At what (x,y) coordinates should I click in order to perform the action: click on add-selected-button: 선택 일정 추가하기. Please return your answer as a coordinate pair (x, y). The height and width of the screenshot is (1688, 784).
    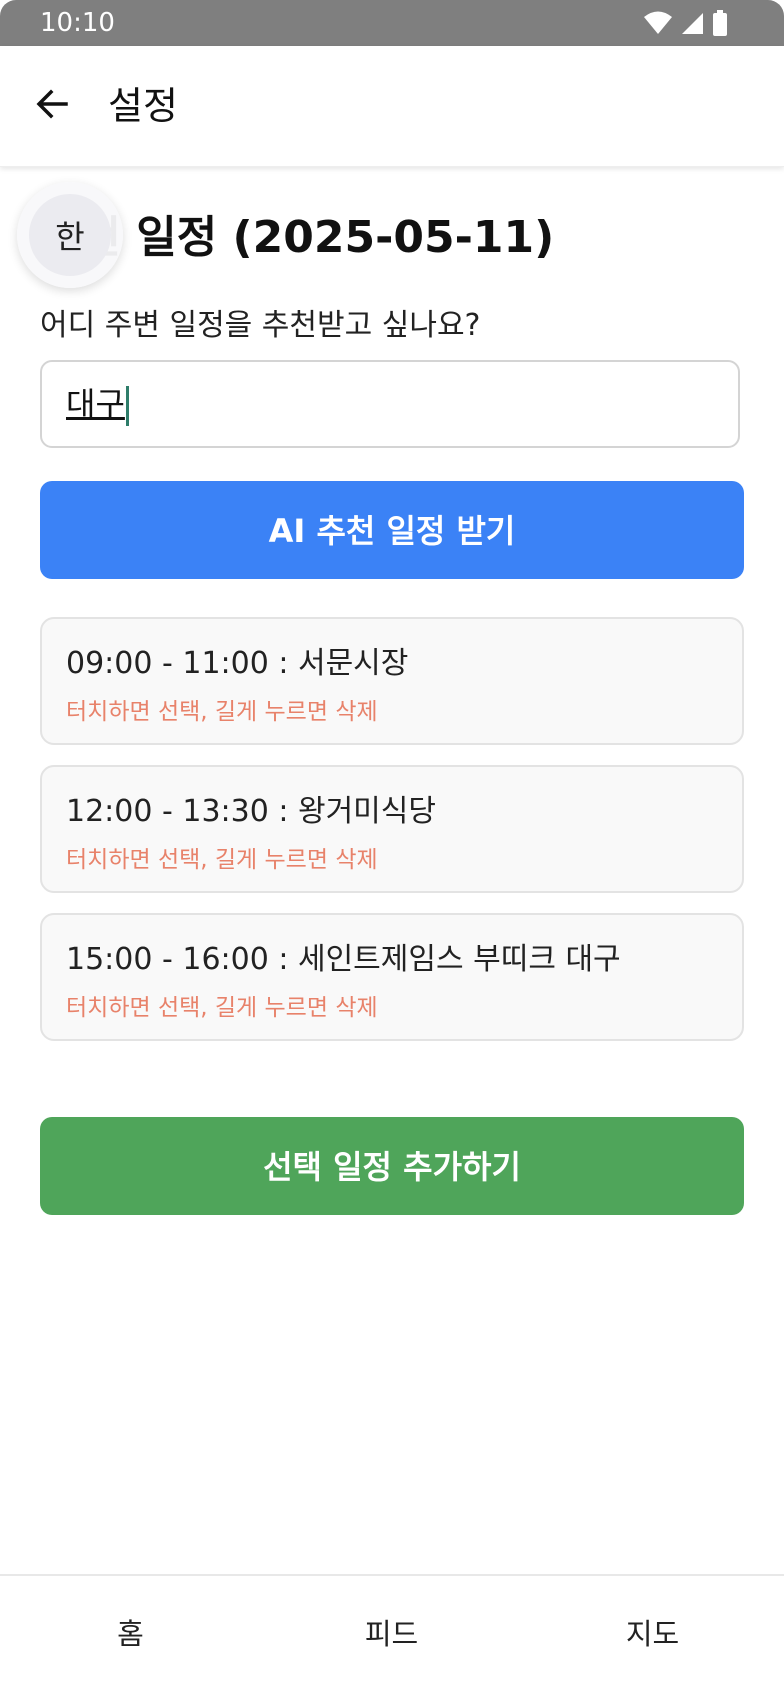
    Looking at the image, I should click on (392, 1166).